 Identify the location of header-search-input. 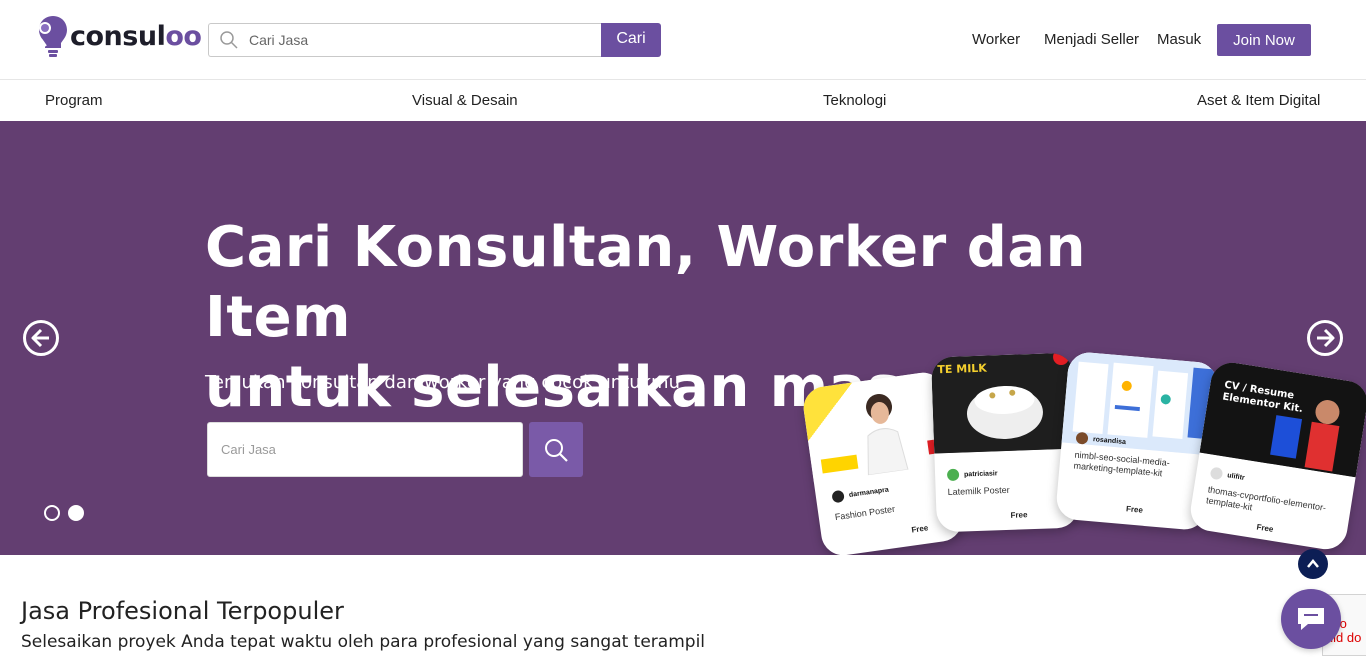
(409, 40).